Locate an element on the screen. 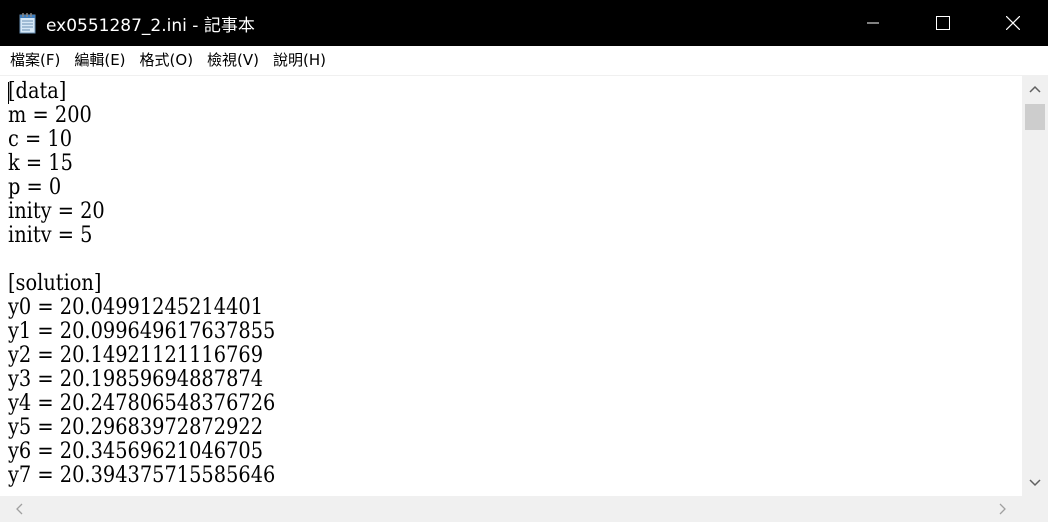  text-line: y2 = 20.14921121116769 is located at coordinates (136, 355).